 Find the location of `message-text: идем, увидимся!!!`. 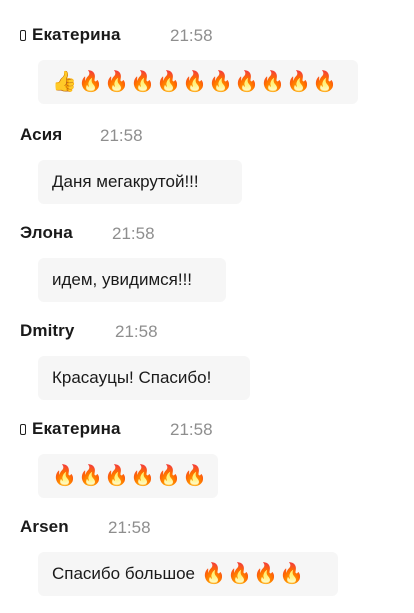

message-text: идем, увидимся!!! is located at coordinates (122, 279).